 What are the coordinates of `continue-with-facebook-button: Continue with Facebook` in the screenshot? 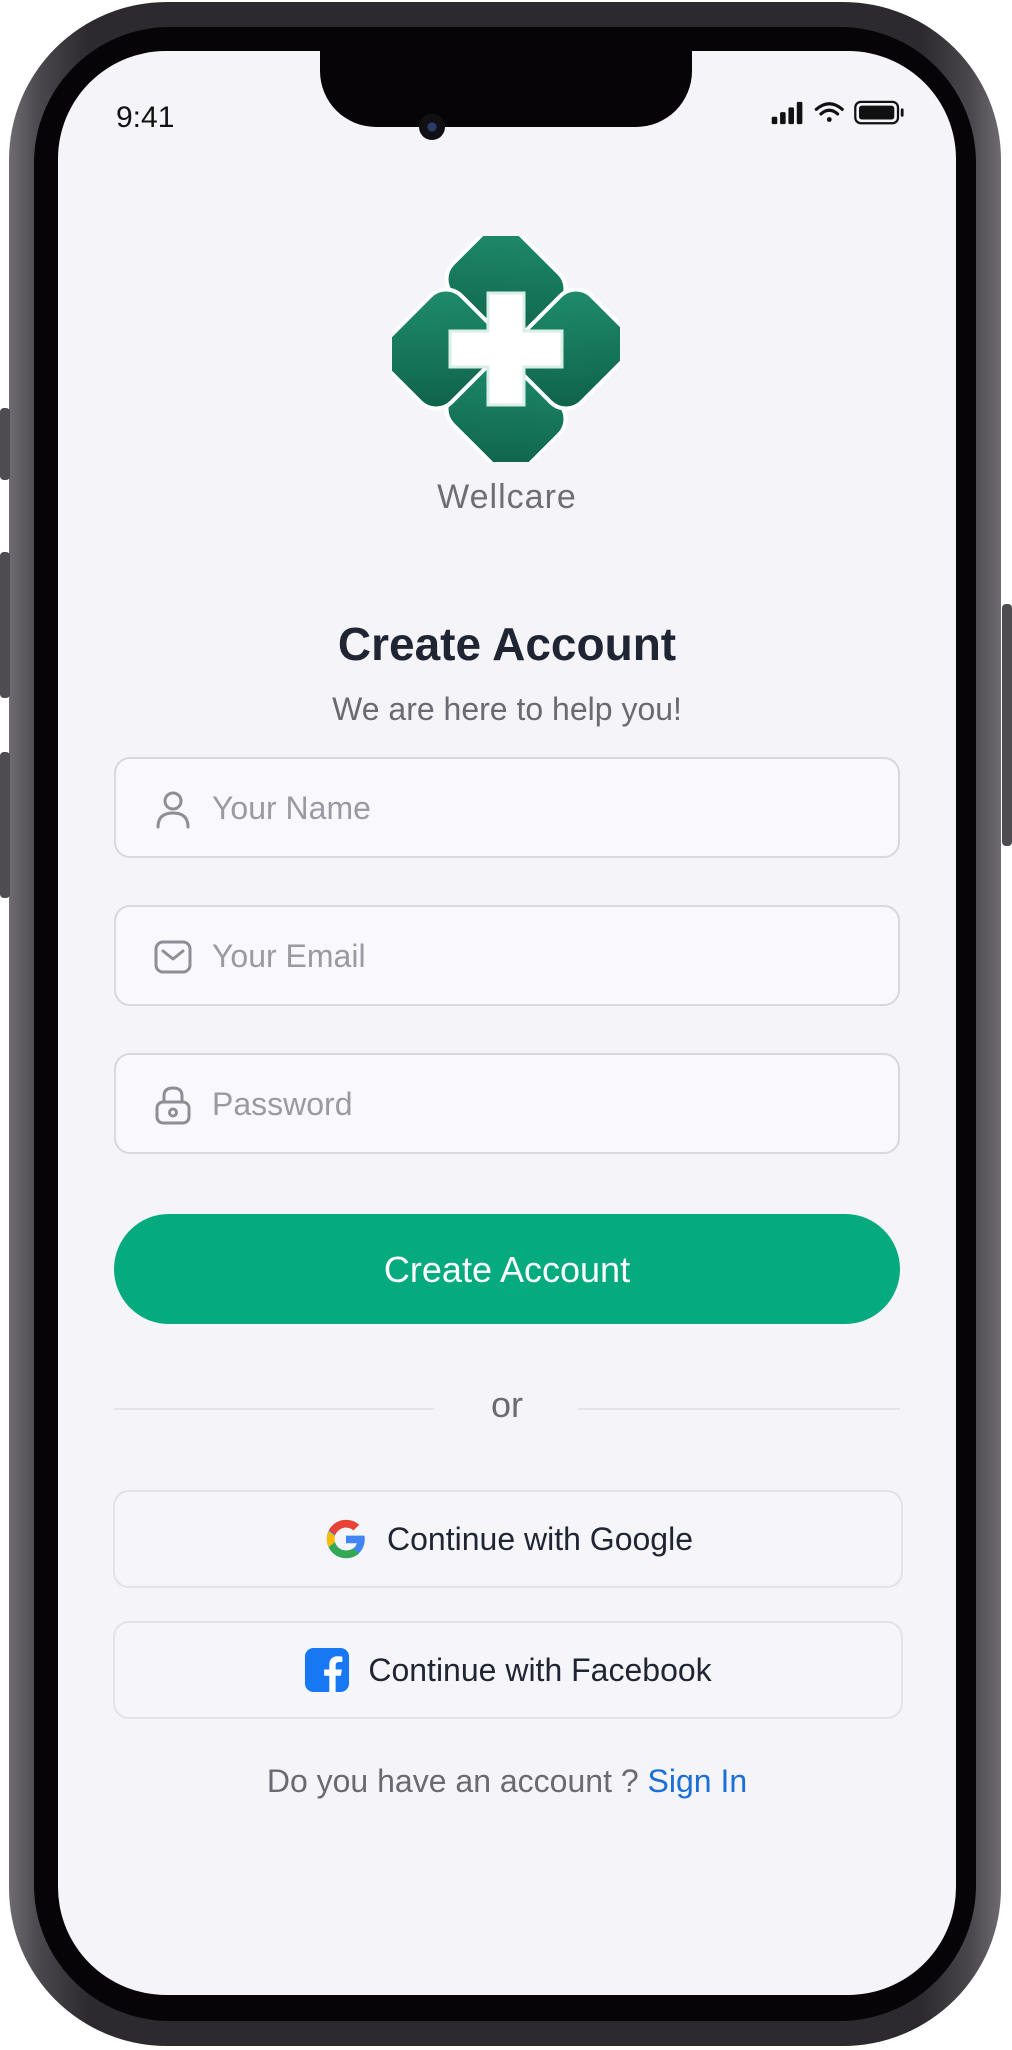 It's located at (508, 1670).